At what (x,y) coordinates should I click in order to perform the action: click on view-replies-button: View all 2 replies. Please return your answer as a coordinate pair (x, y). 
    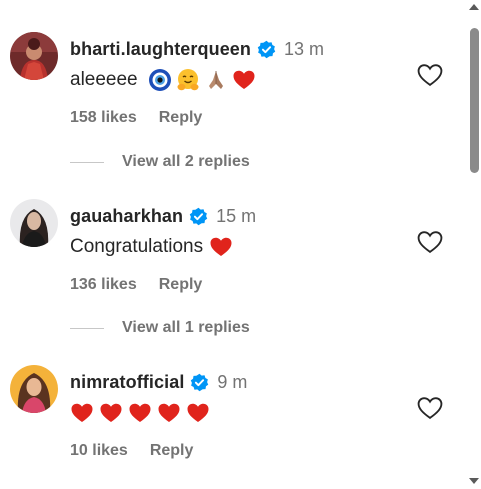
    Looking at the image, I should click on (160, 162).